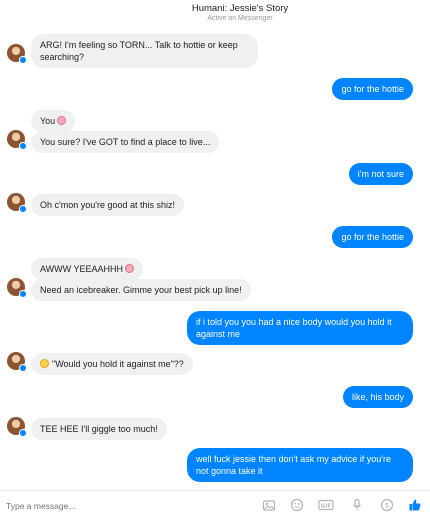  I want to click on conversation-title: Humani: Jessie's Story, so click(215, 8).